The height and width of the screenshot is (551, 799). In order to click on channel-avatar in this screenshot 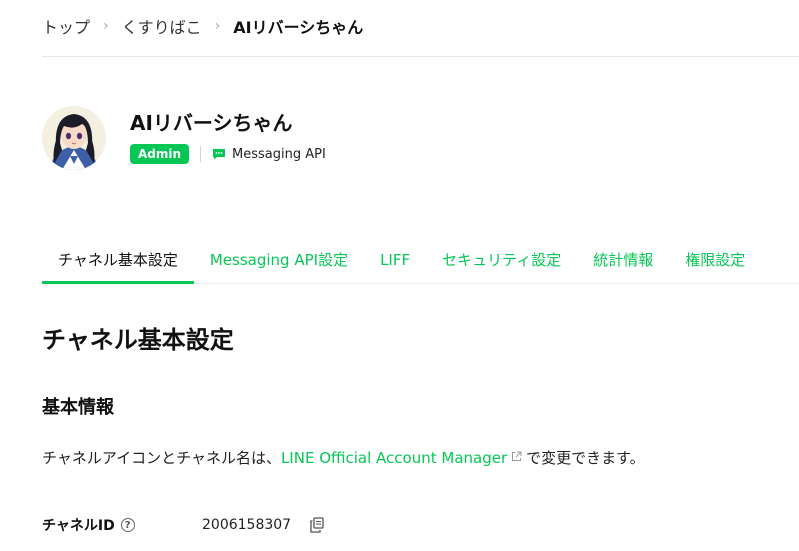, I will do `click(74, 138)`.